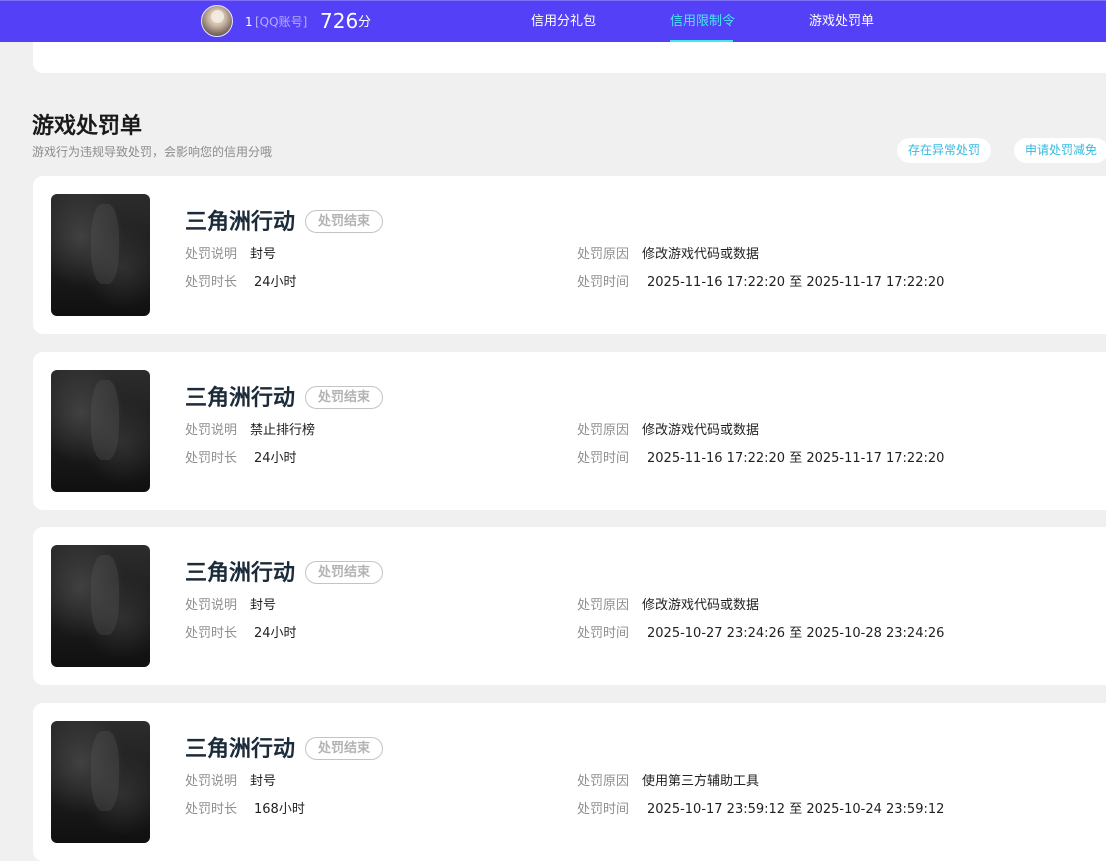 Image resolution: width=1106 pixels, height=861 pixels. What do you see at coordinates (701, 781) in the screenshot?
I see `reason-value: 使用第三方辅助工具` at bounding box center [701, 781].